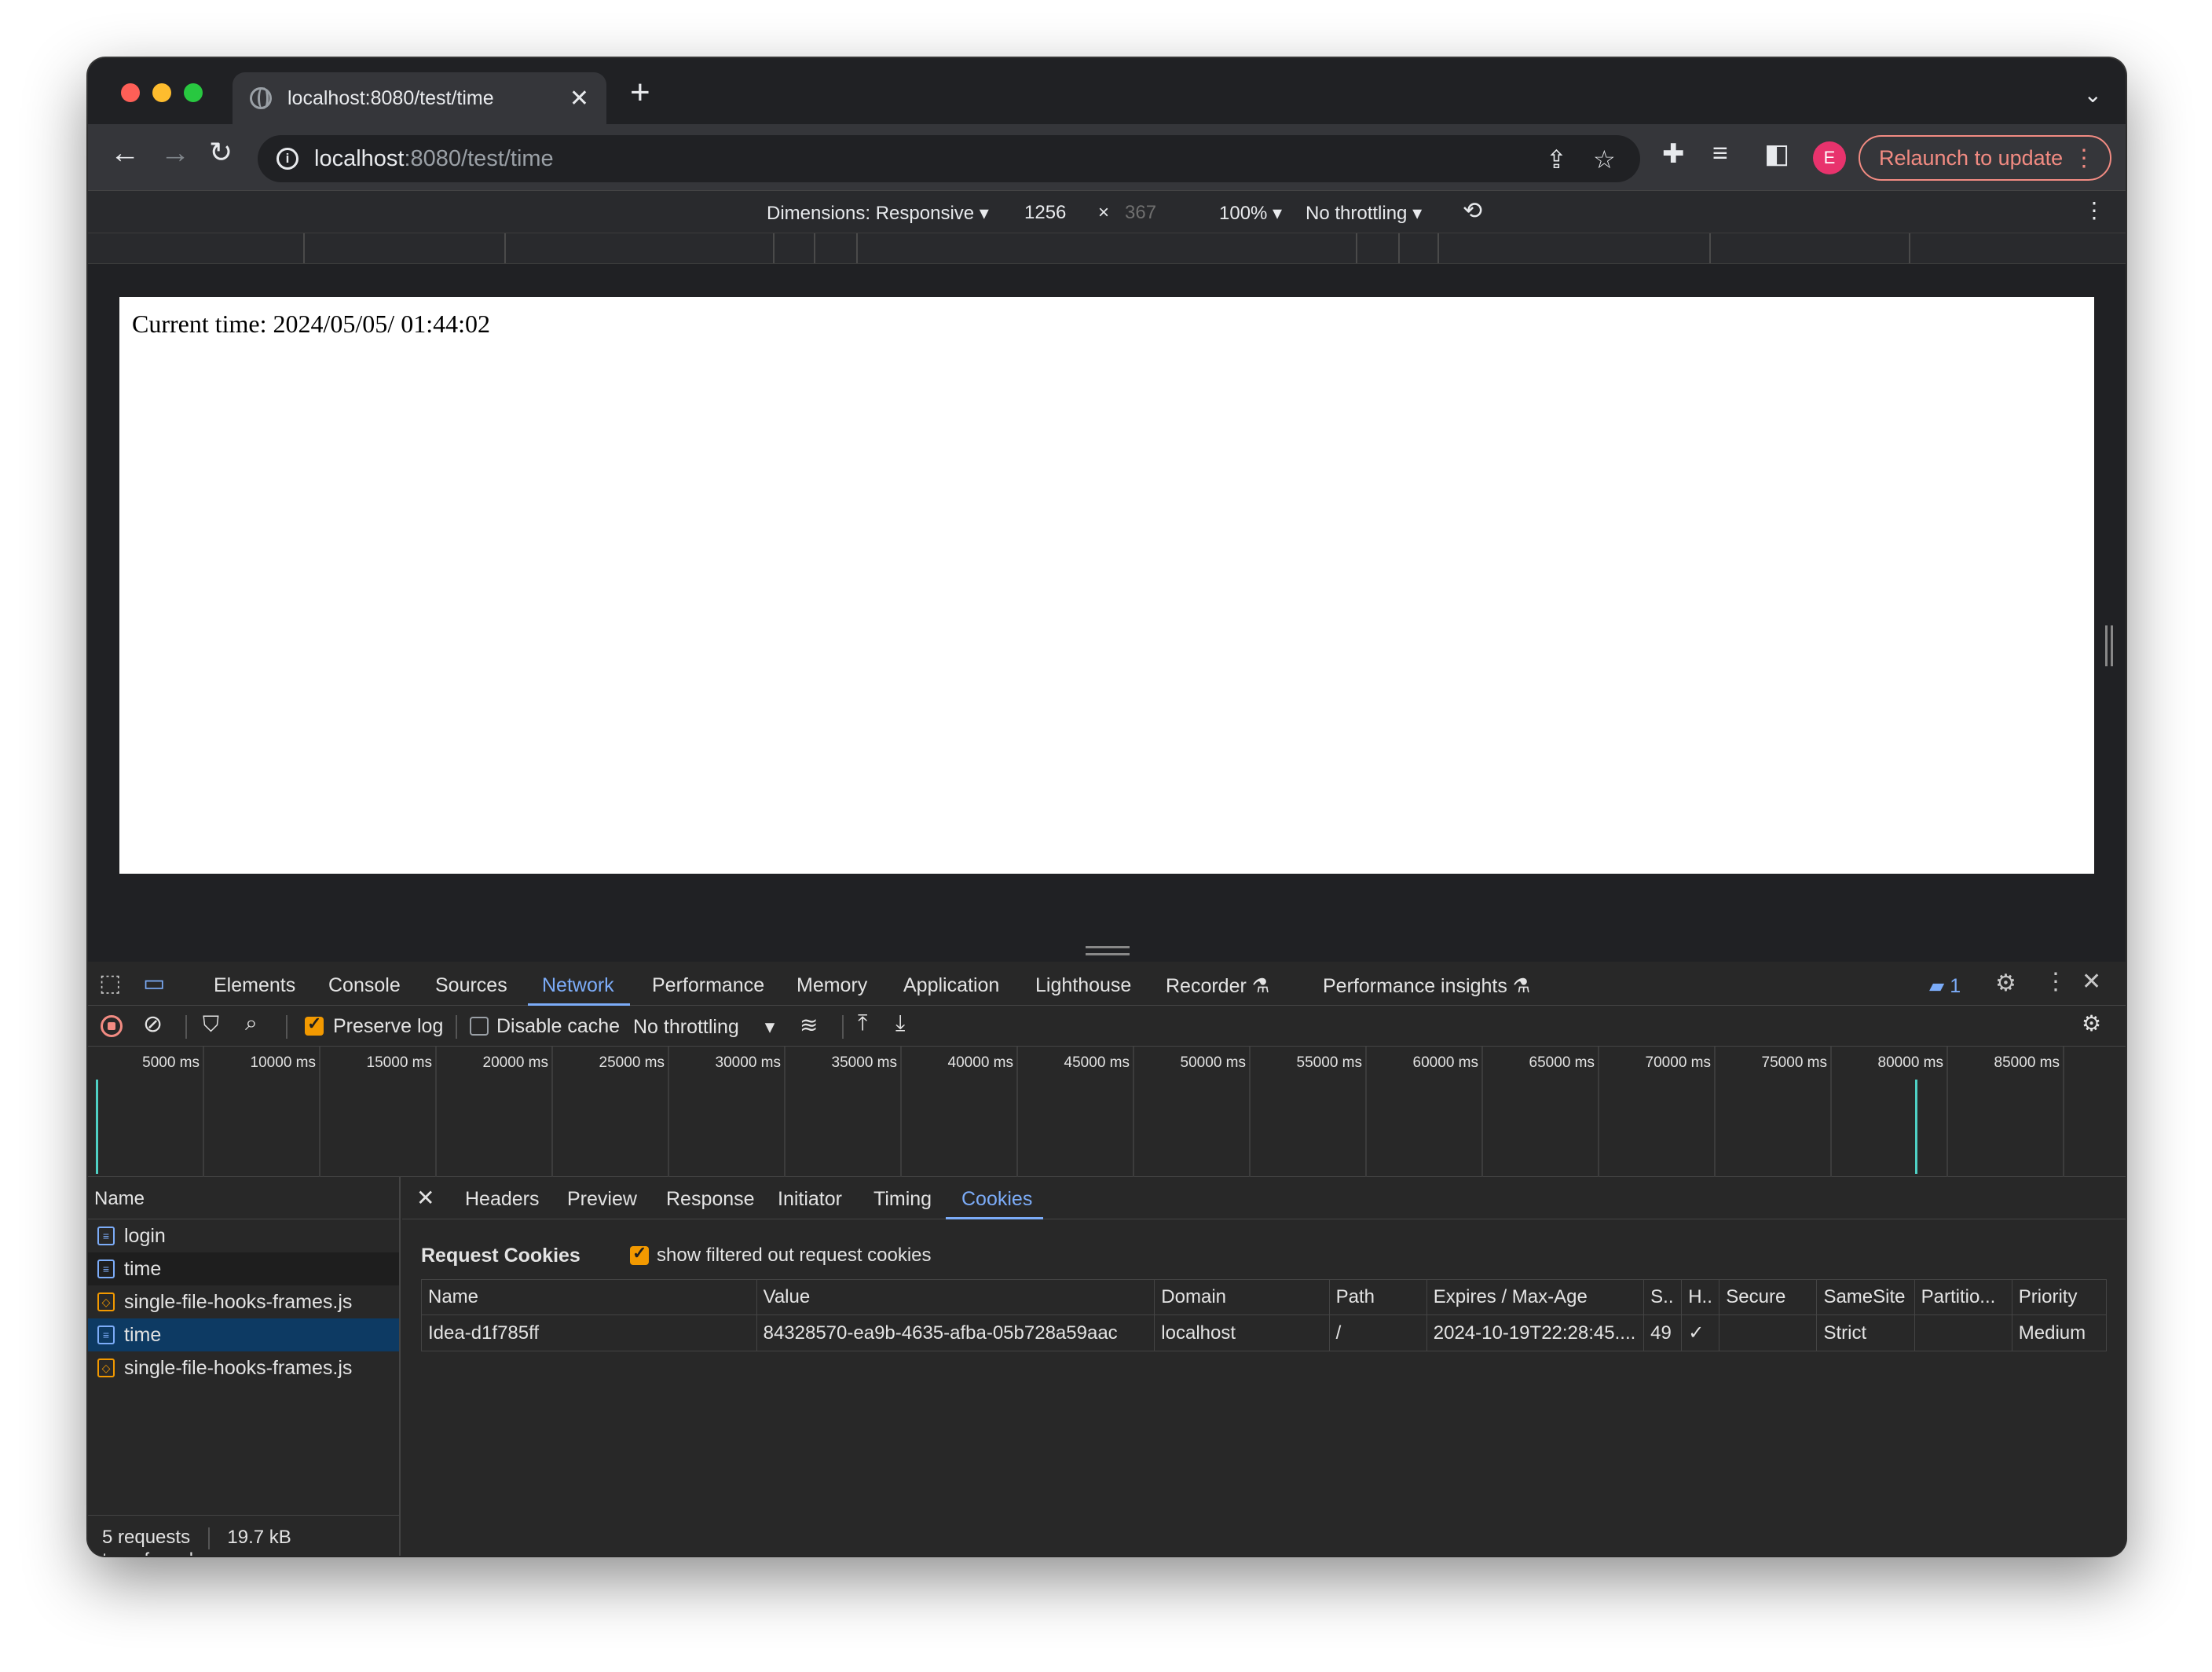 The height and width of the screenshot is (1672, 2212). What do you see at coordinates (1829, 157) in the screenshot?
I see `avatar: E` at bounding box center [1829, 157].